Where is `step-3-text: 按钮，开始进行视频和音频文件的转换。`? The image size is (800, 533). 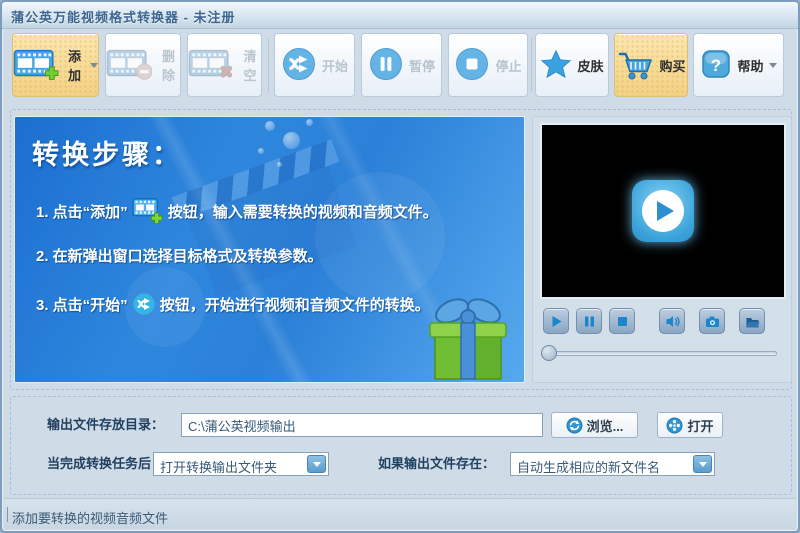
step-3-text: 按钮，开始进行视频和音频文件的转换。 is located at coordinates (294, 305).